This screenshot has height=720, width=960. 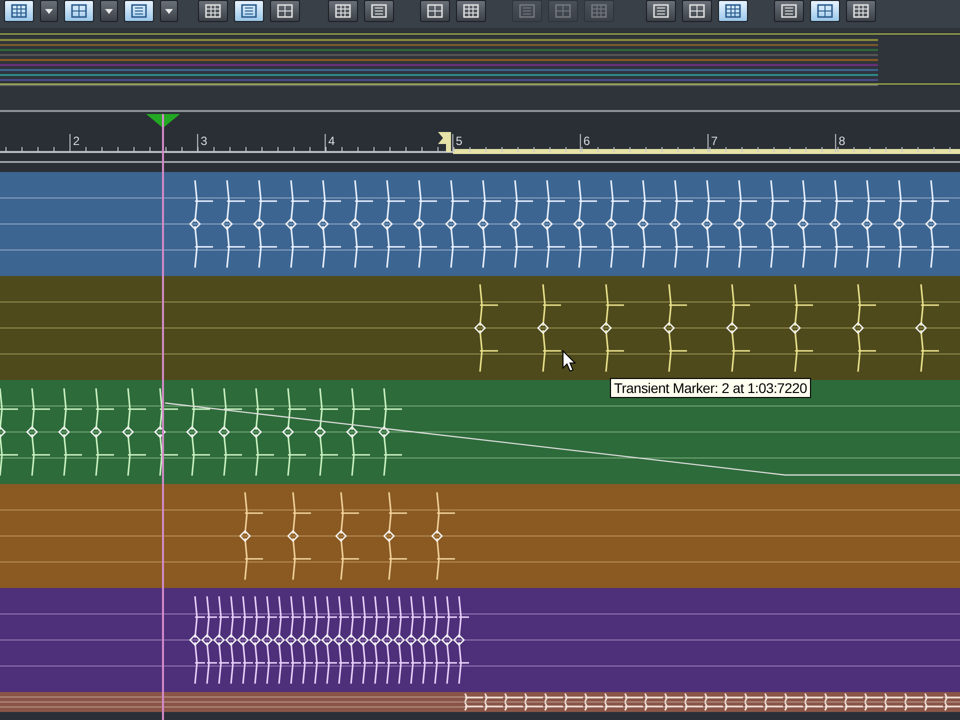 I want to click on measure-number: 2, so click(x=76, y=141).